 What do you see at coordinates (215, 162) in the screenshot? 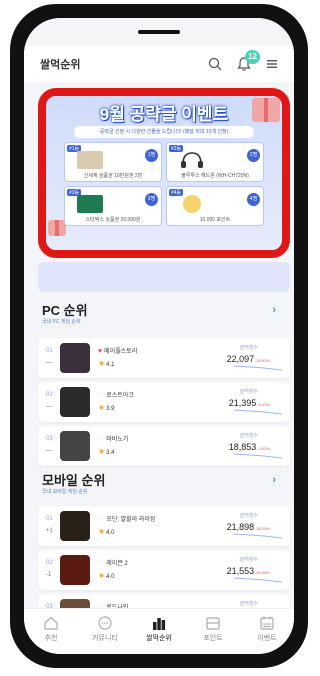
I see `prize-card: #2등 2명 블루투스 헤드폰 (WH-CH720N)` at bounding box center [215, 162].